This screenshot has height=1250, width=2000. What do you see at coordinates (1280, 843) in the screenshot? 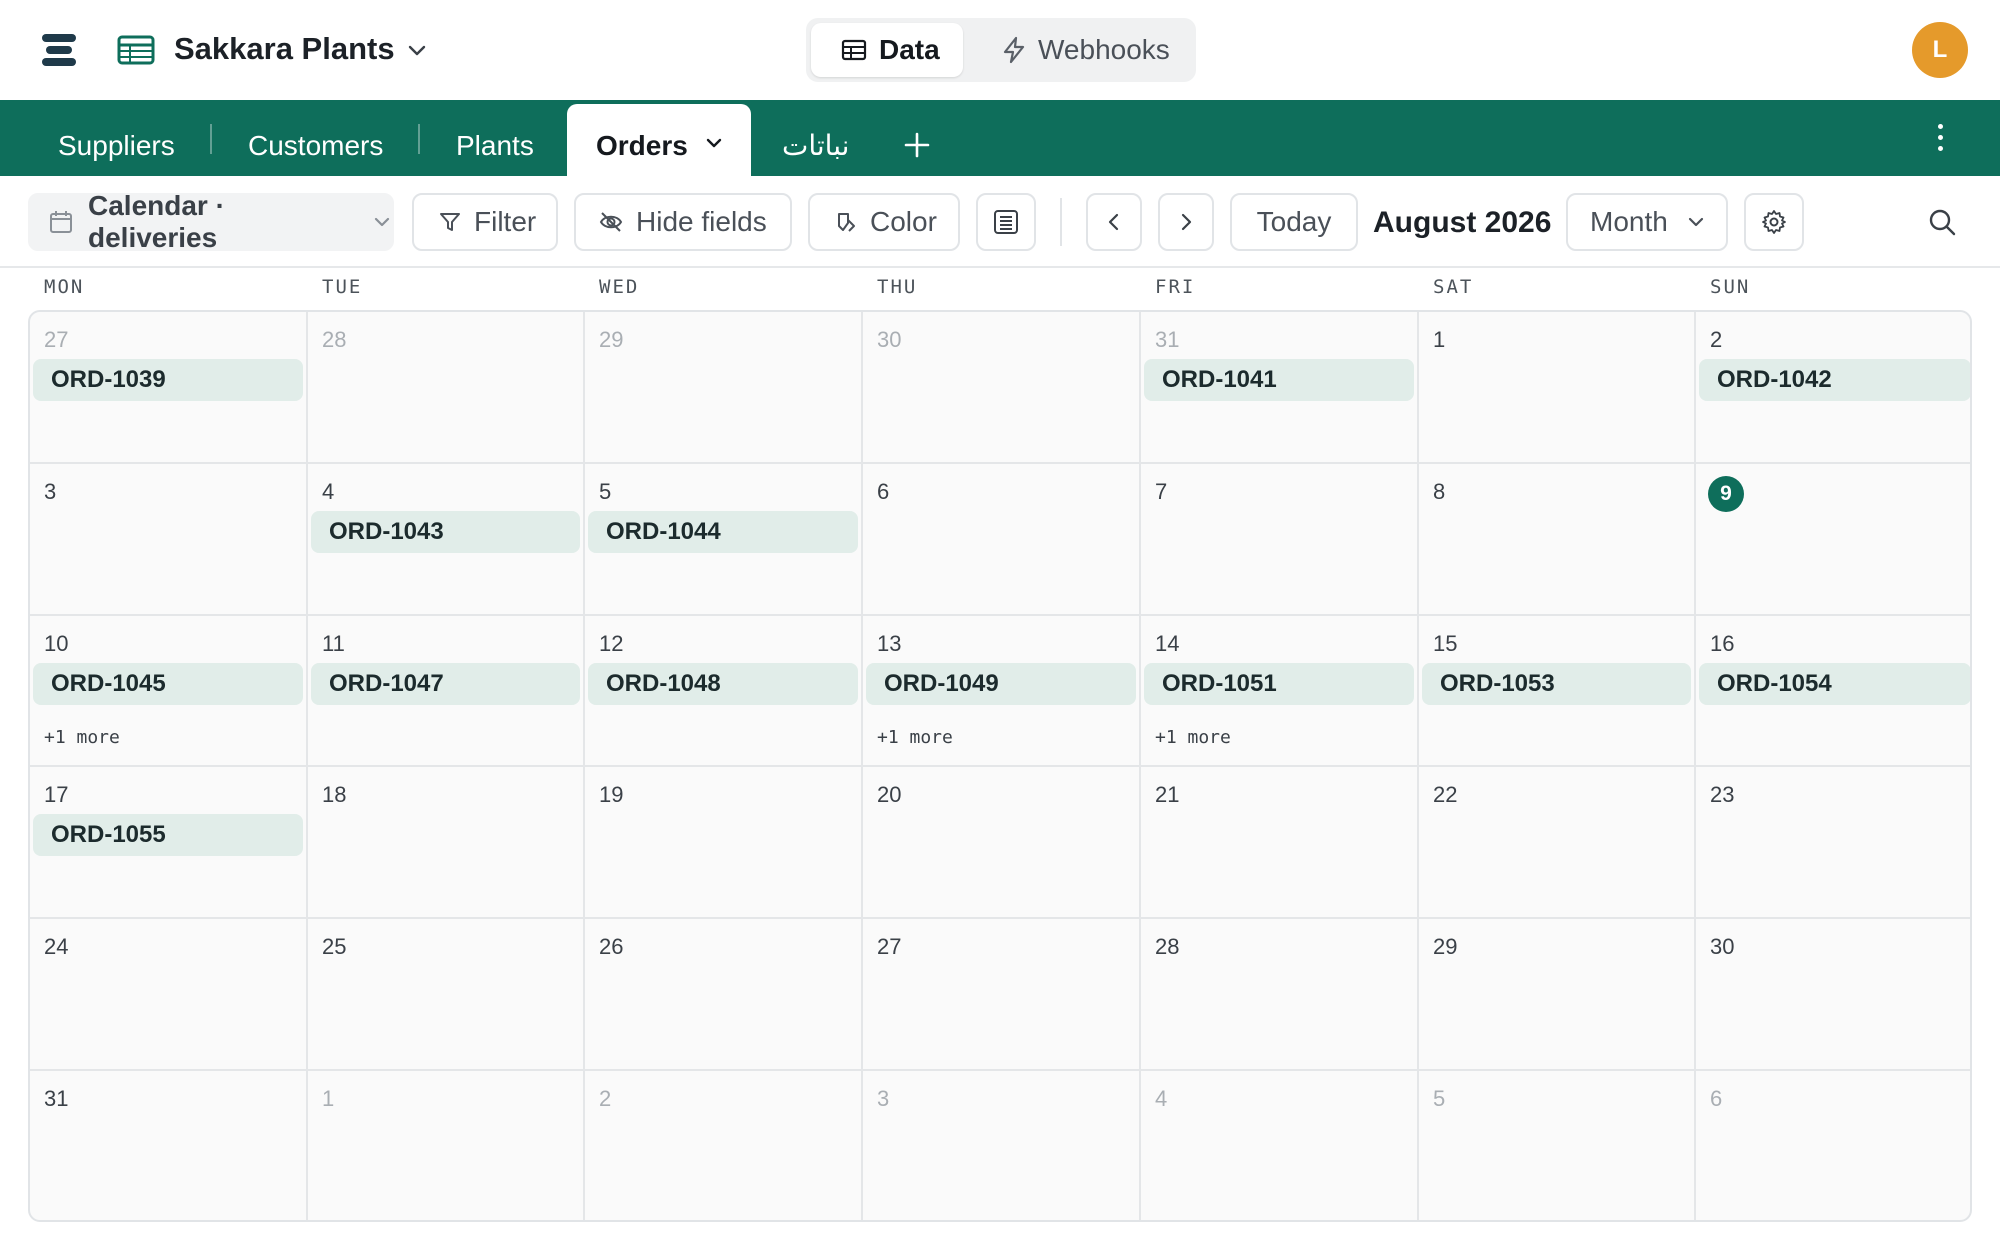
I see `calendar-day-cell: 21` at bounding box center [1280, 843].